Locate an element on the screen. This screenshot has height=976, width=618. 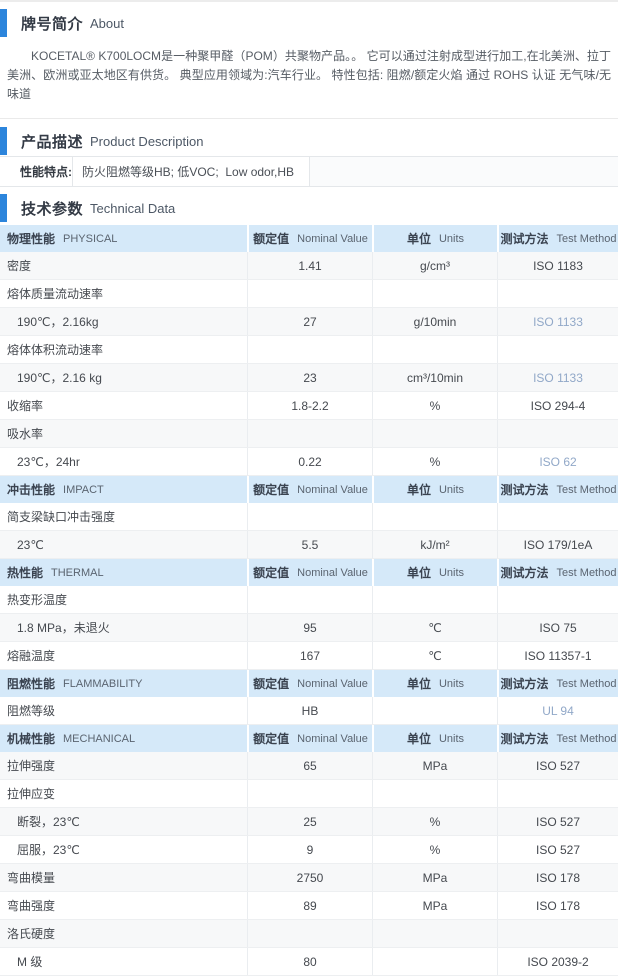
row-test-method: ISO 527 is located at coordinates (557, 765).